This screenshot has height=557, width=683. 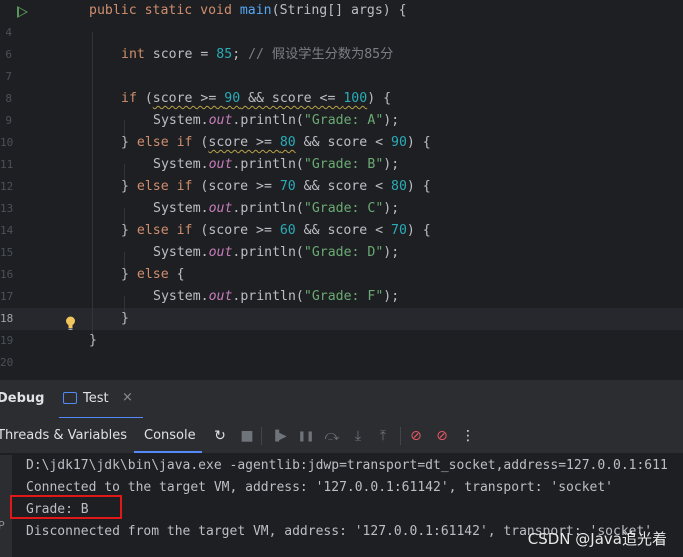 What do you see at coordinates (257, 54) in the screenshot?
I see `code-text: int score = 85; // 假设学生分数为85分` at bounding box center [257, 54].